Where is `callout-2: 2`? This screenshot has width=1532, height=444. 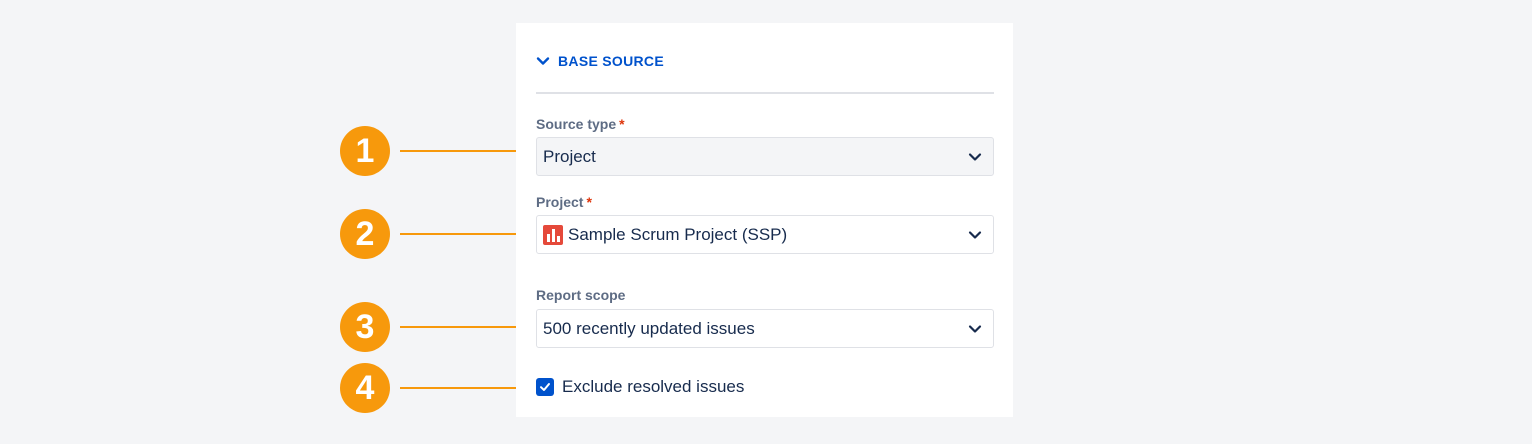
callout-2: 2 is located at coordinates (365, 234).